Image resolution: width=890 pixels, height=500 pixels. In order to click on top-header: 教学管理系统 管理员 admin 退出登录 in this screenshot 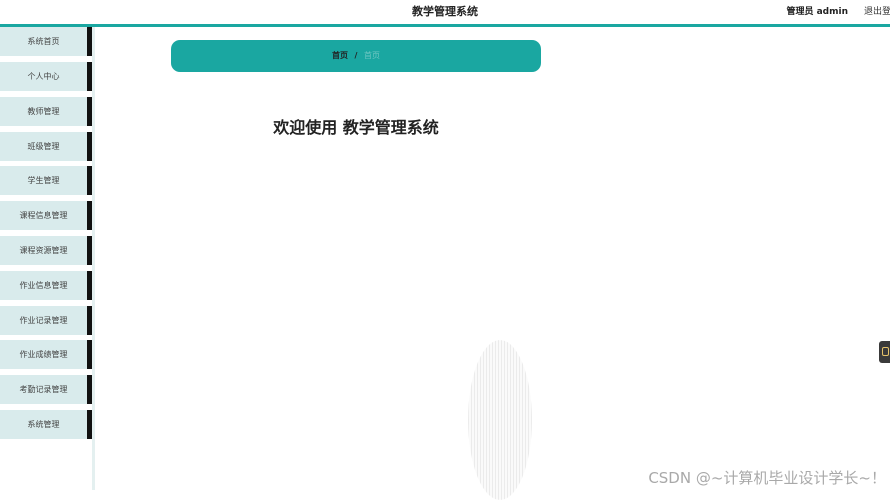, I will do `click(445, 13)`.